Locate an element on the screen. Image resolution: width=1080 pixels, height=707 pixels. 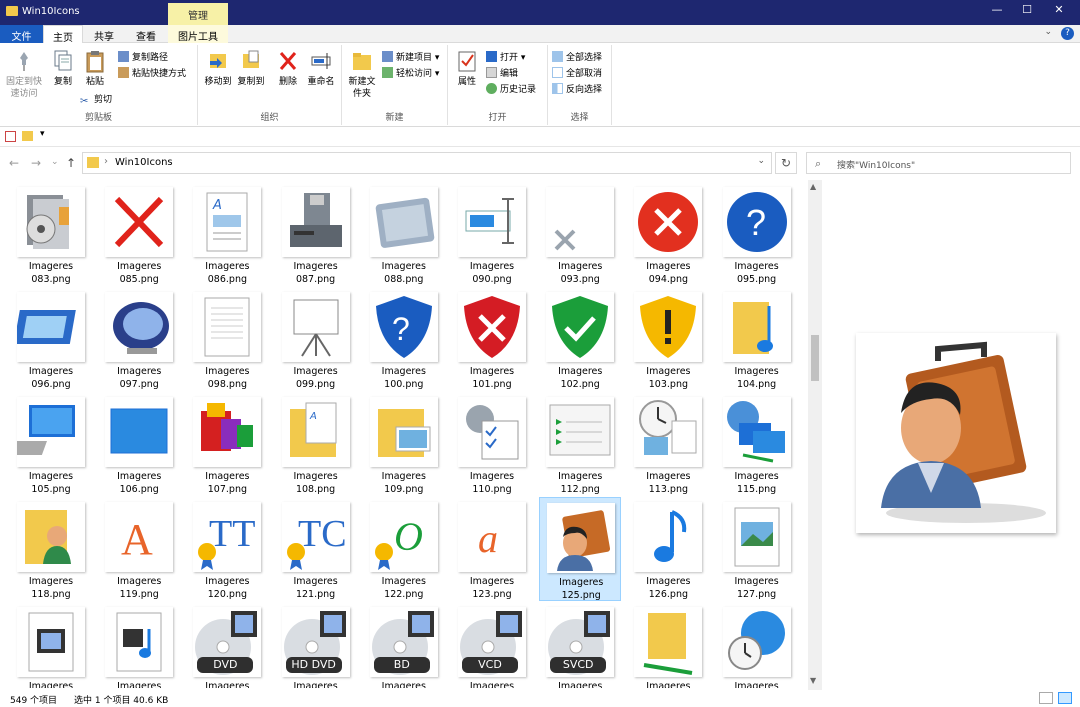
file-item: Imageres 107.png is located at coordinates (227, 444).